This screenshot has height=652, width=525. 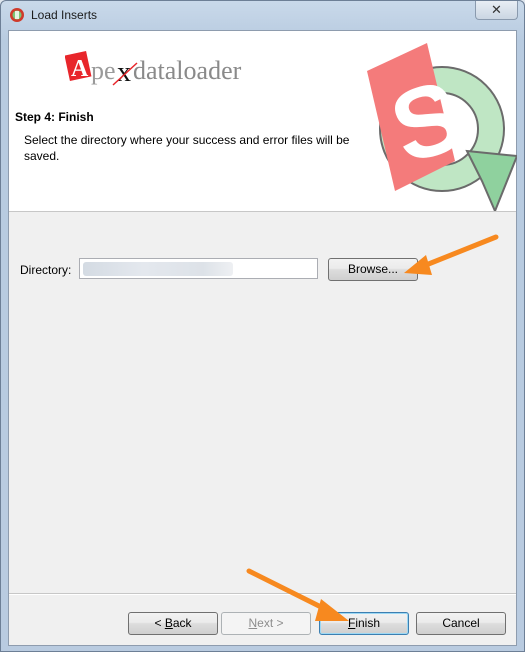 What do you see at coordinates (182, 623) in the screenshot?
I see `back-label: ack` at bounding box center [182, 623].